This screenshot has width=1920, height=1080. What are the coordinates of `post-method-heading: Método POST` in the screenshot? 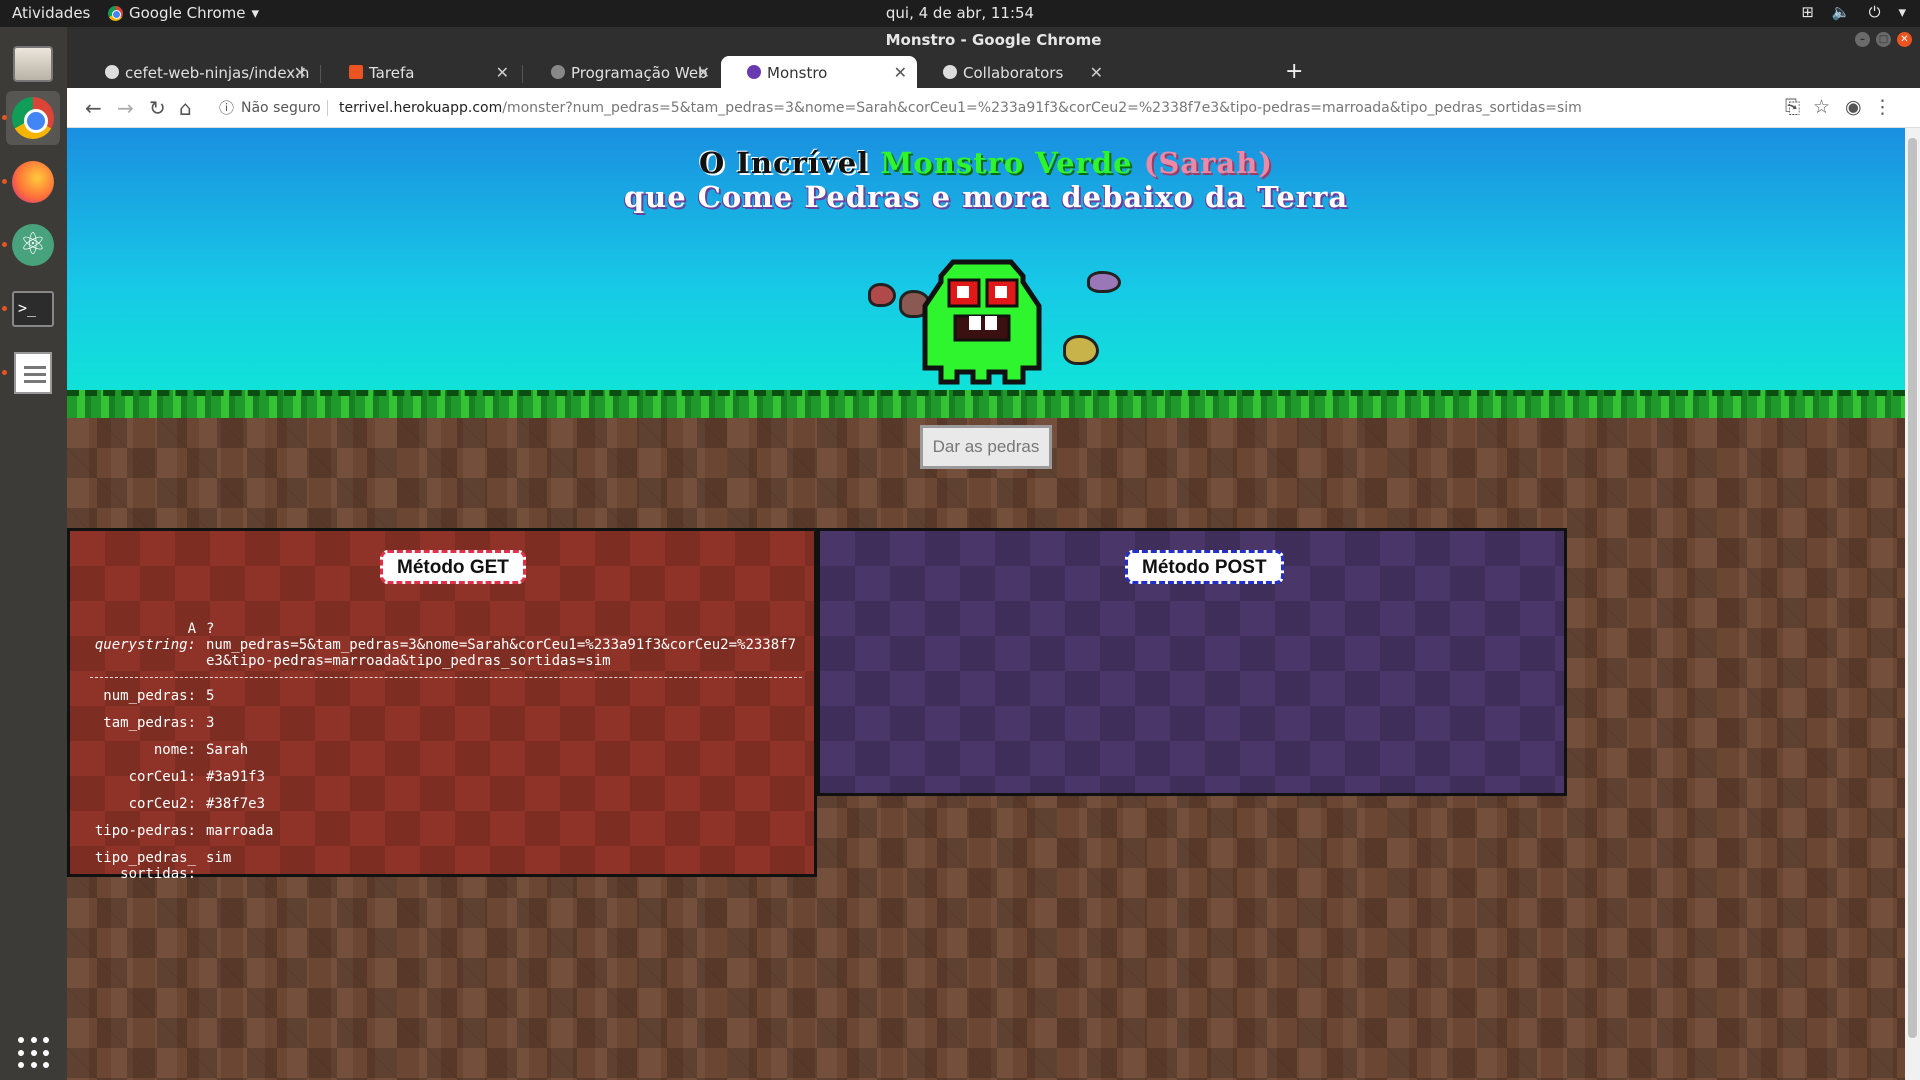 It's located at (1204, 567).